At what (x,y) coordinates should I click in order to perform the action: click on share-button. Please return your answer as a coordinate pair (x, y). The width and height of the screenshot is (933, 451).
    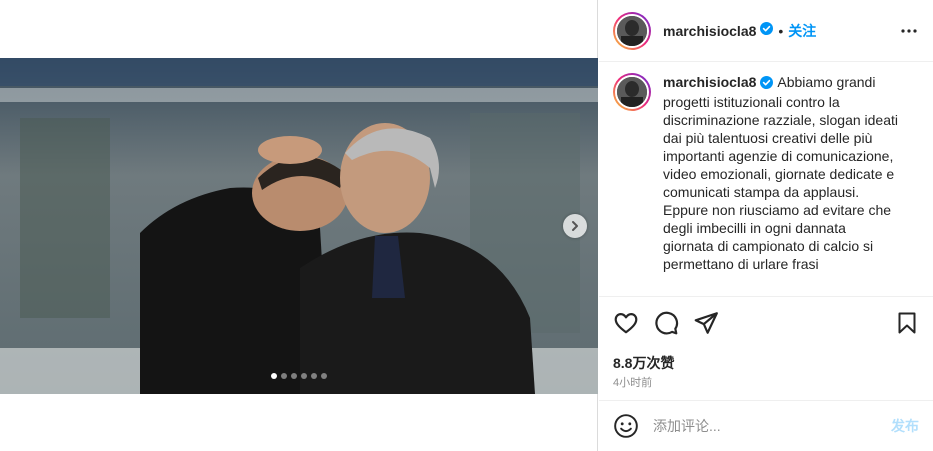
    Looking at the image, I should click on (706, 323).